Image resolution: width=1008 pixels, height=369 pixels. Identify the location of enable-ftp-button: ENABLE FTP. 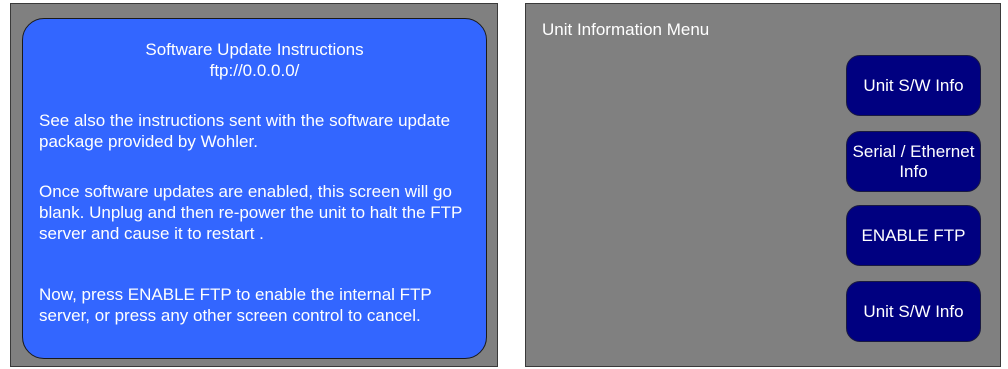
(913, 235).